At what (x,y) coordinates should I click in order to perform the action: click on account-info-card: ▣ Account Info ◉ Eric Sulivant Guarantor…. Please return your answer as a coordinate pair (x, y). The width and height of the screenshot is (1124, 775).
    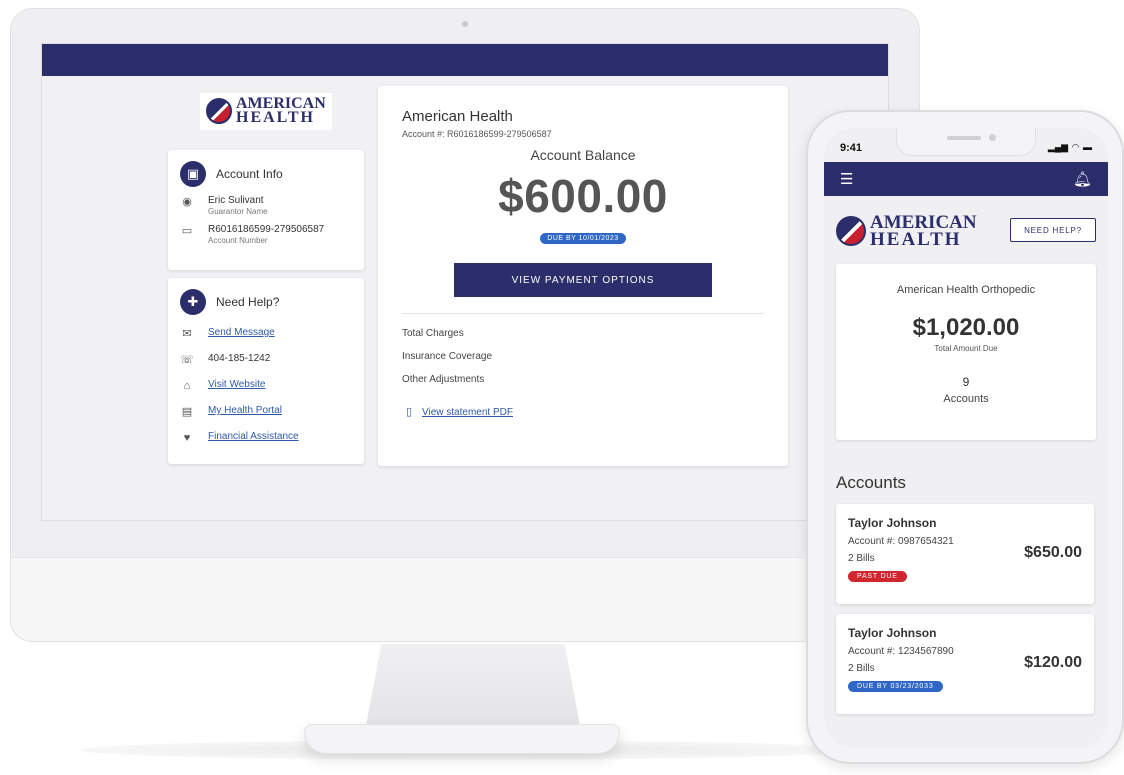
    Looking at the image, I should click on (266, 210).